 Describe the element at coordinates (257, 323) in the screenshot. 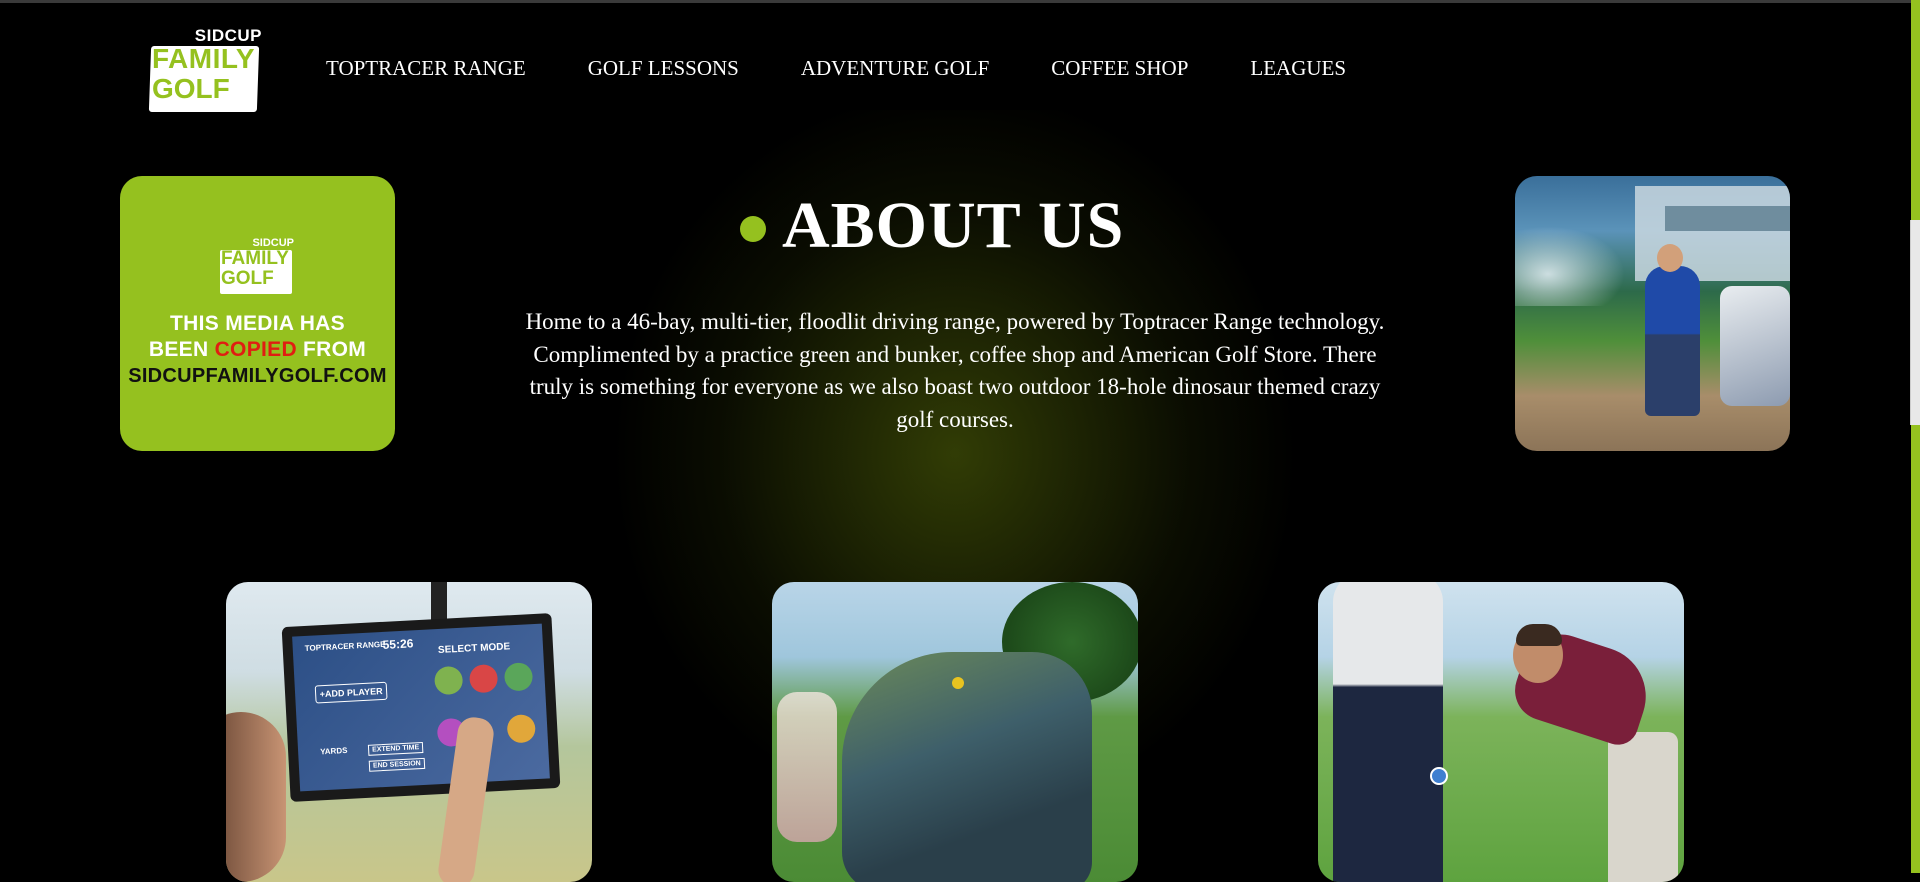

I see `copied-line-1: THIS MEDIA HAS` at that location.